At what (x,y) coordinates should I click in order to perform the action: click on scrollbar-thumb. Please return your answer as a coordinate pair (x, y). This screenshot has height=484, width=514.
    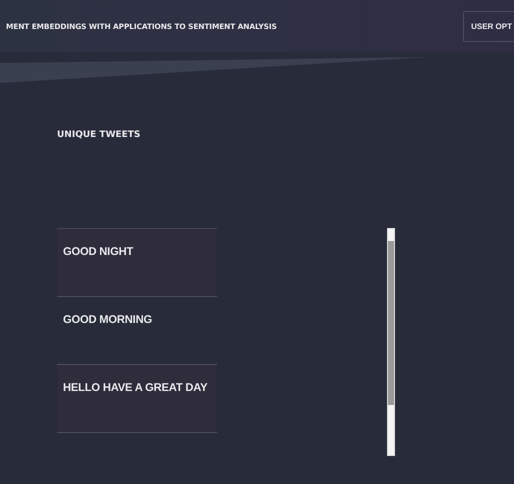
    Looking at the image, I should click on (391, 323).